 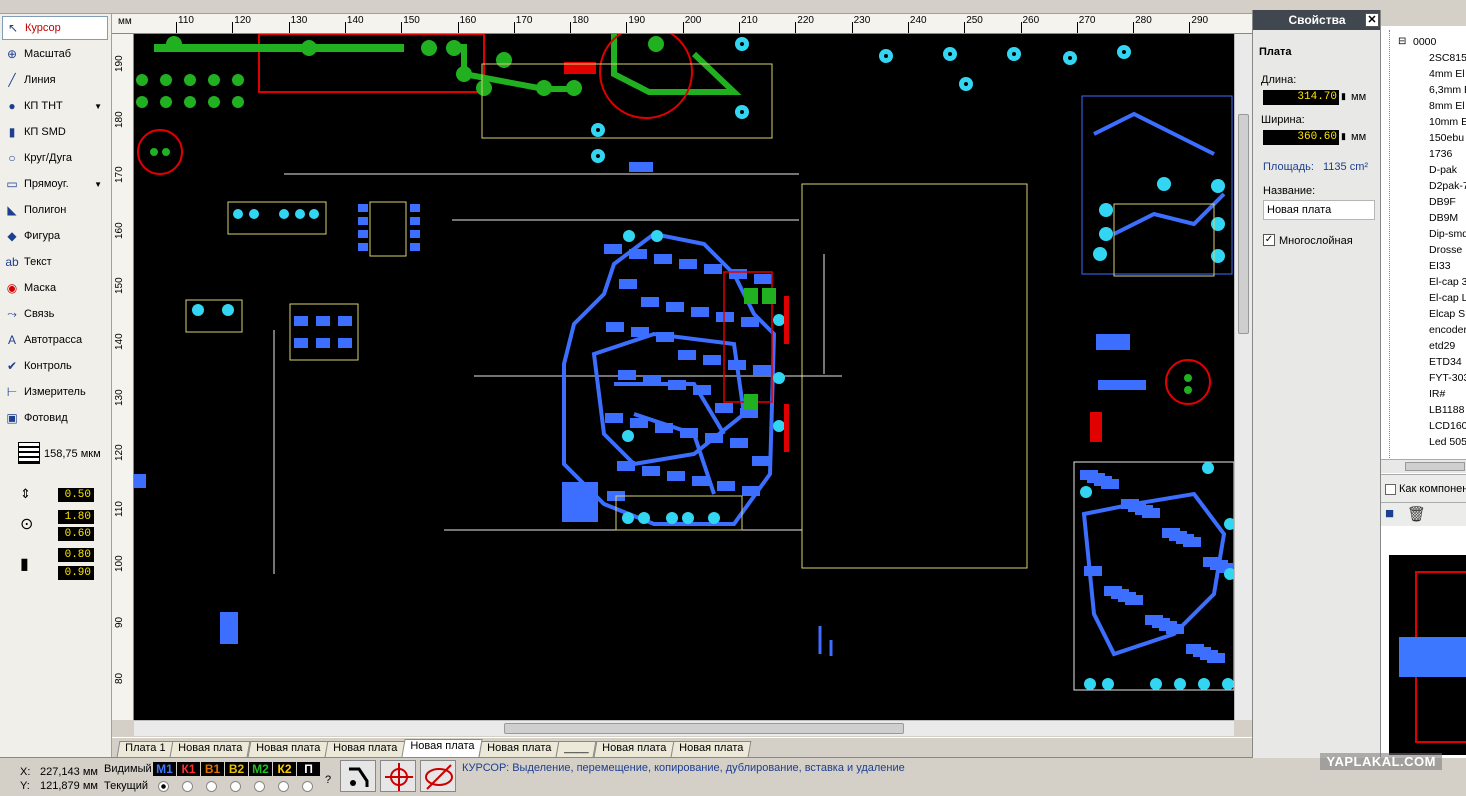 What do you see at coordinates (1243, 377) in the screenshot?
I see `vertical-scrollbar` at bounding box center [1243, 377].